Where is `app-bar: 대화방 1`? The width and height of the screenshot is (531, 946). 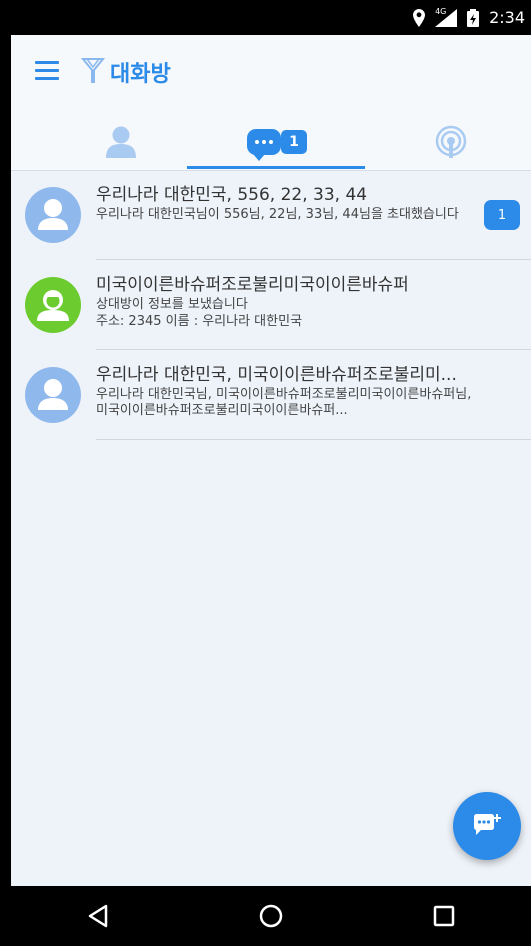 app-bar: 대화방 1 is located at coordinates (271, 103).